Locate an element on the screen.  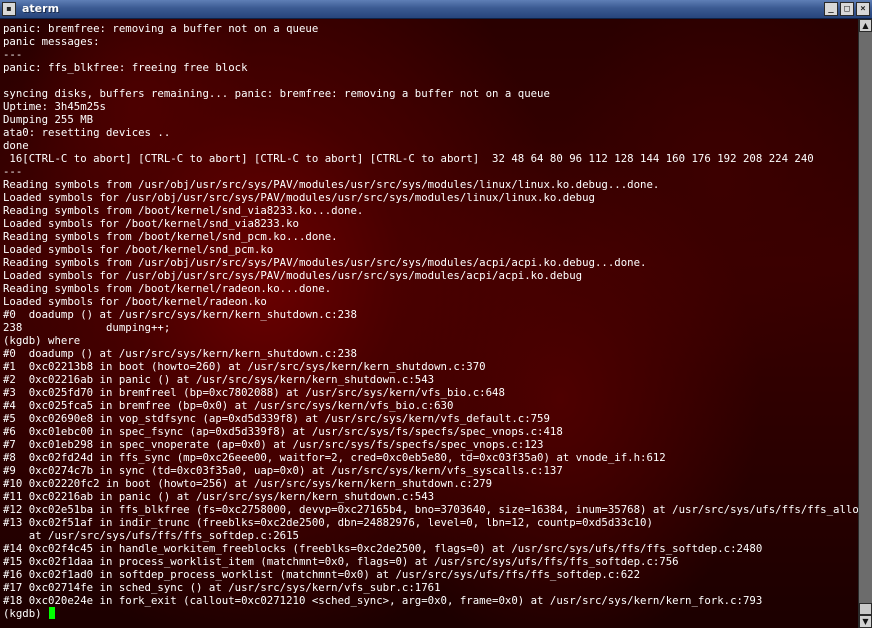
scroll-down-arrow-icon: ▼ is located at coordinates (865, 621).